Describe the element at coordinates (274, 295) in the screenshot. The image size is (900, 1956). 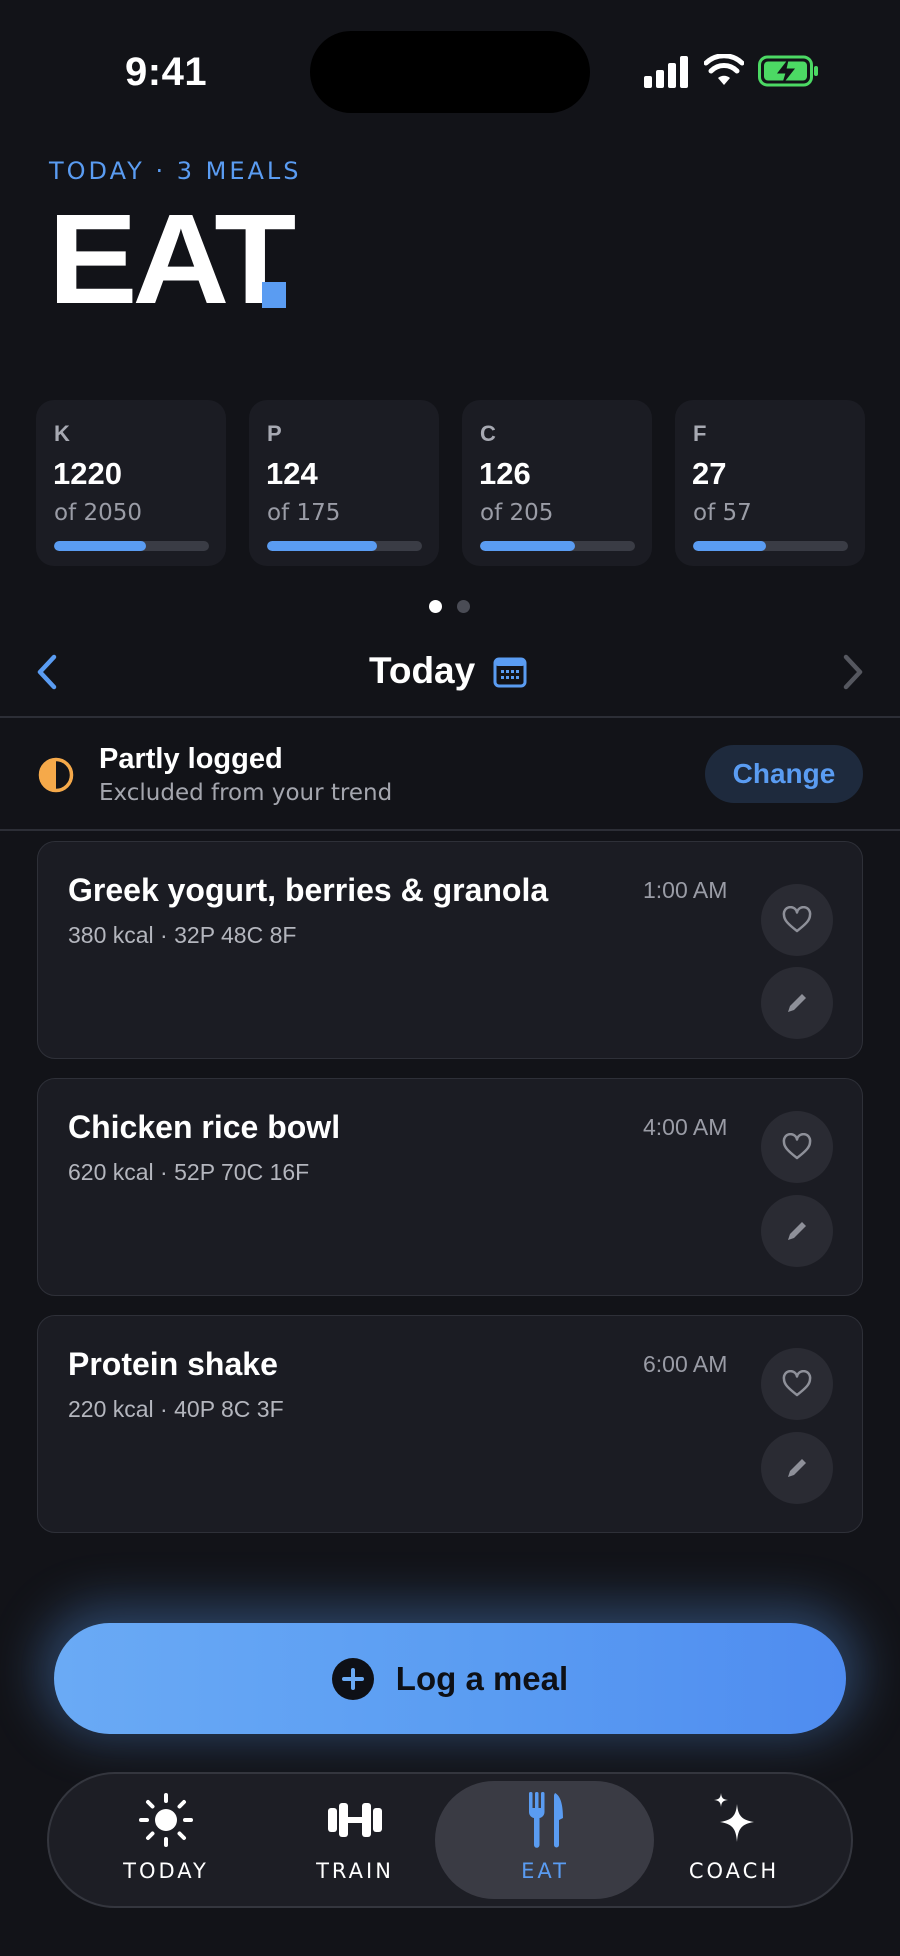
I see `title-accent-dot` at that location.